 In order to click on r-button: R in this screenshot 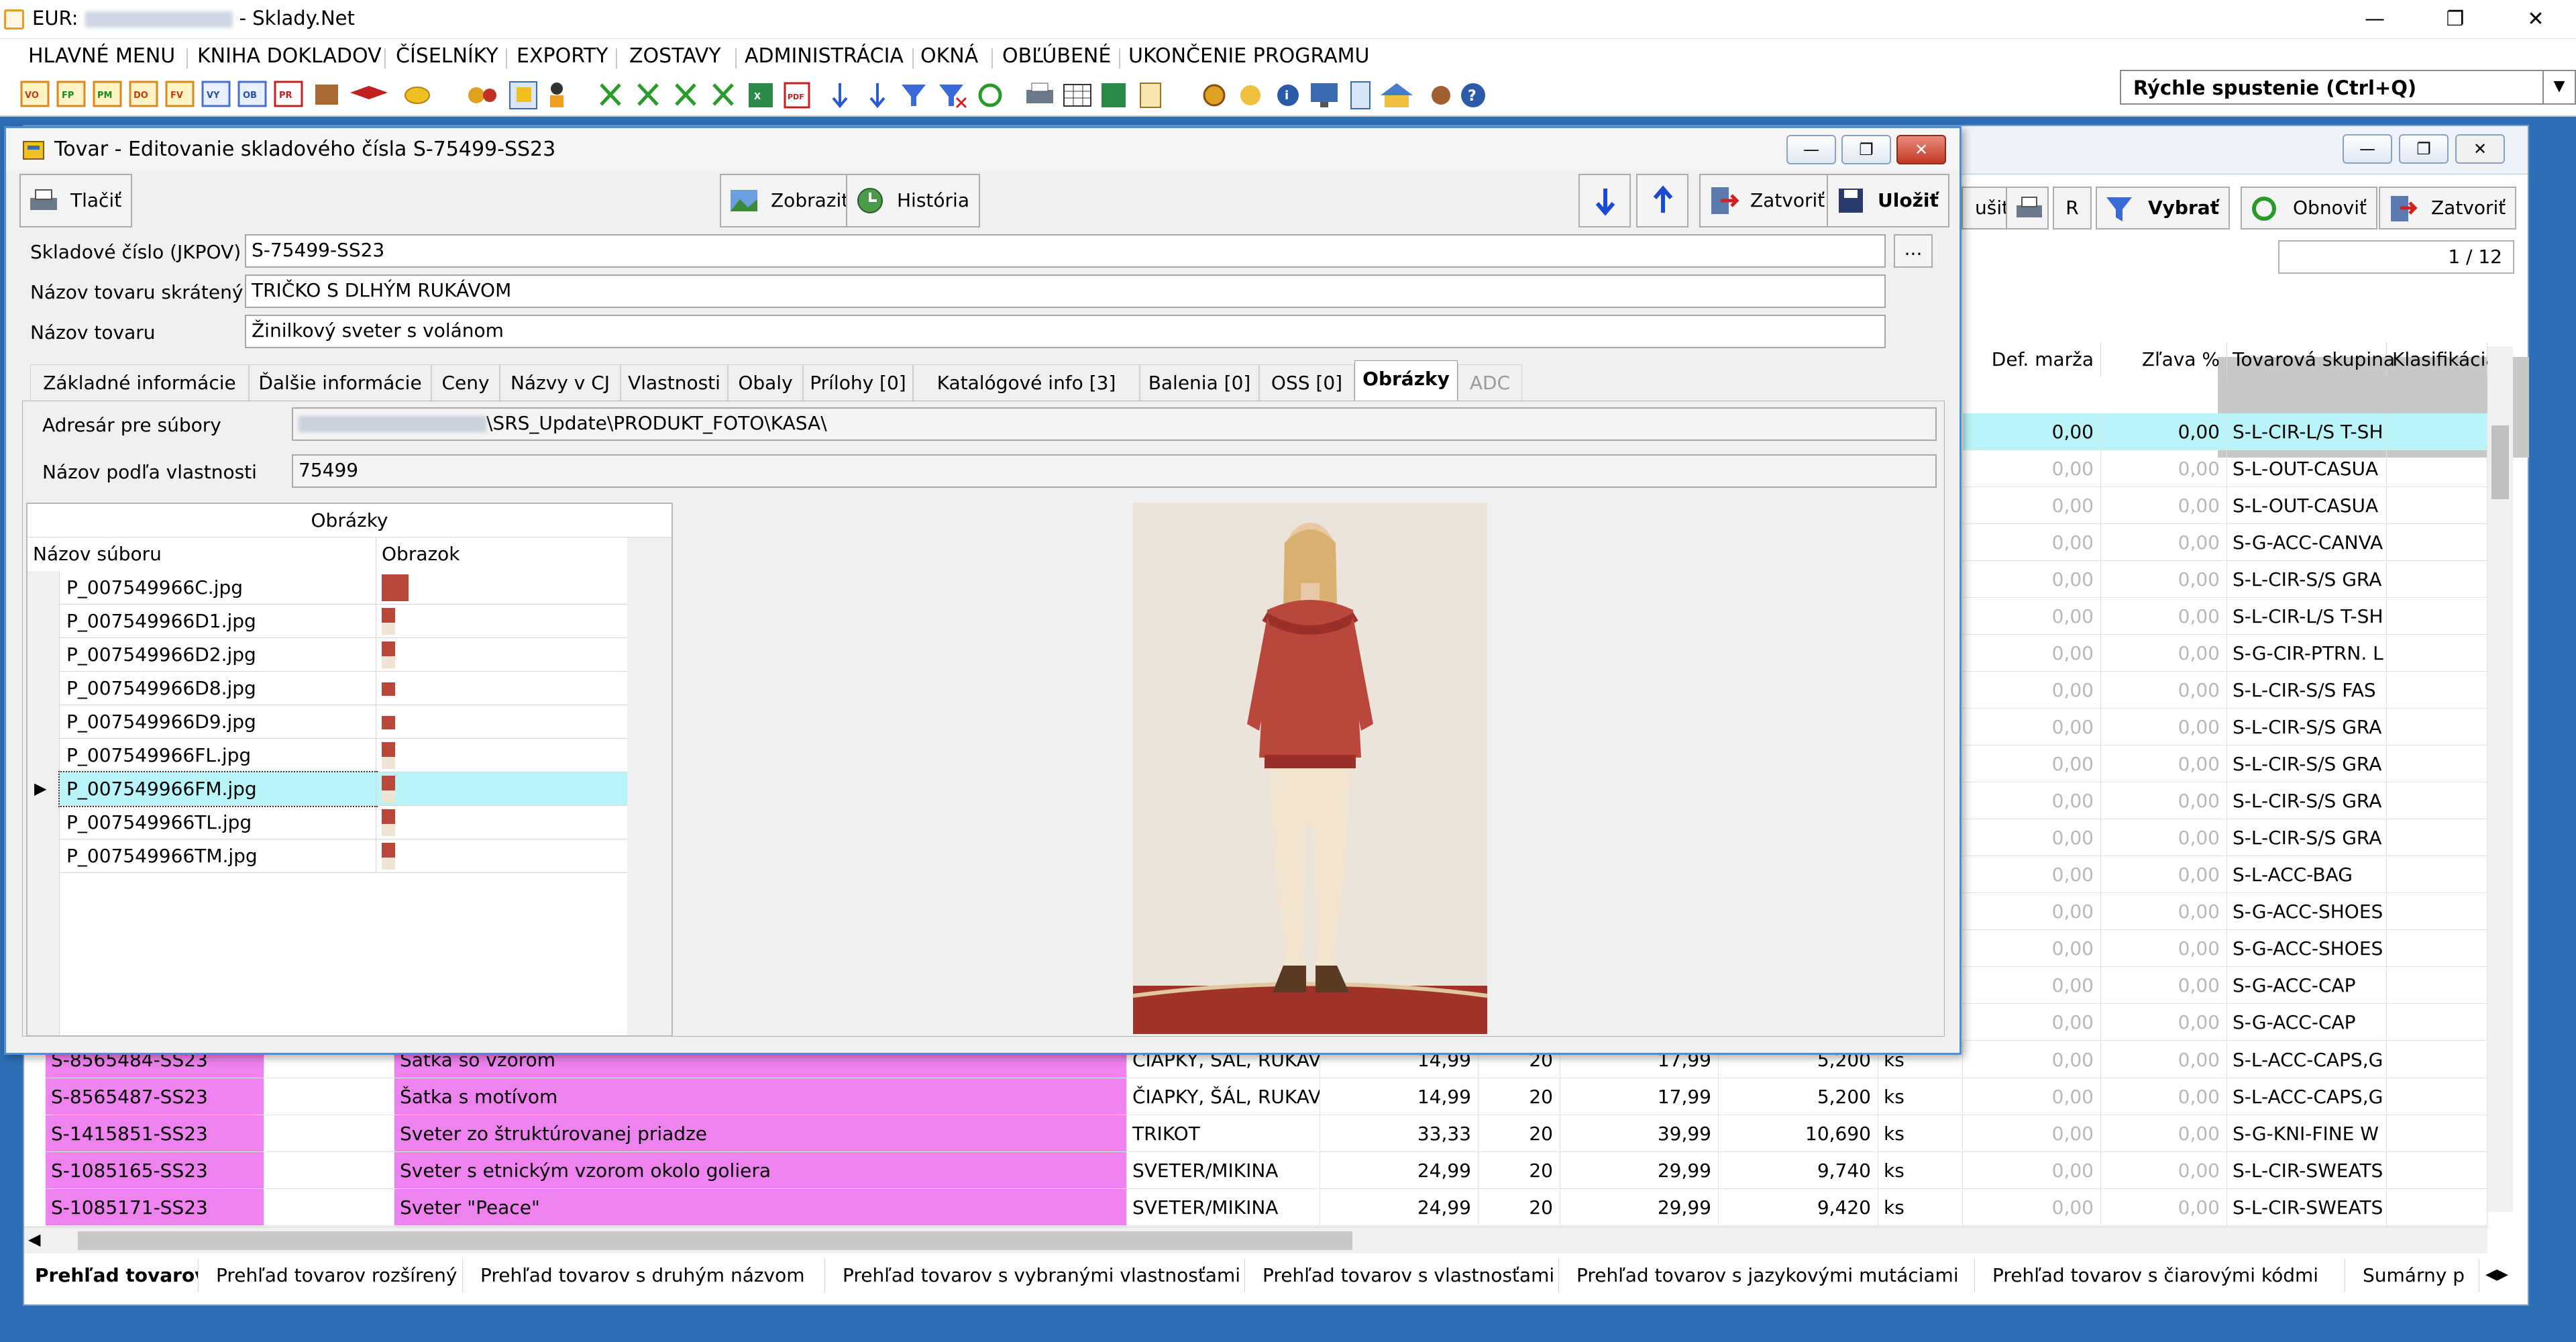, I will do `click(2072, 208)`.